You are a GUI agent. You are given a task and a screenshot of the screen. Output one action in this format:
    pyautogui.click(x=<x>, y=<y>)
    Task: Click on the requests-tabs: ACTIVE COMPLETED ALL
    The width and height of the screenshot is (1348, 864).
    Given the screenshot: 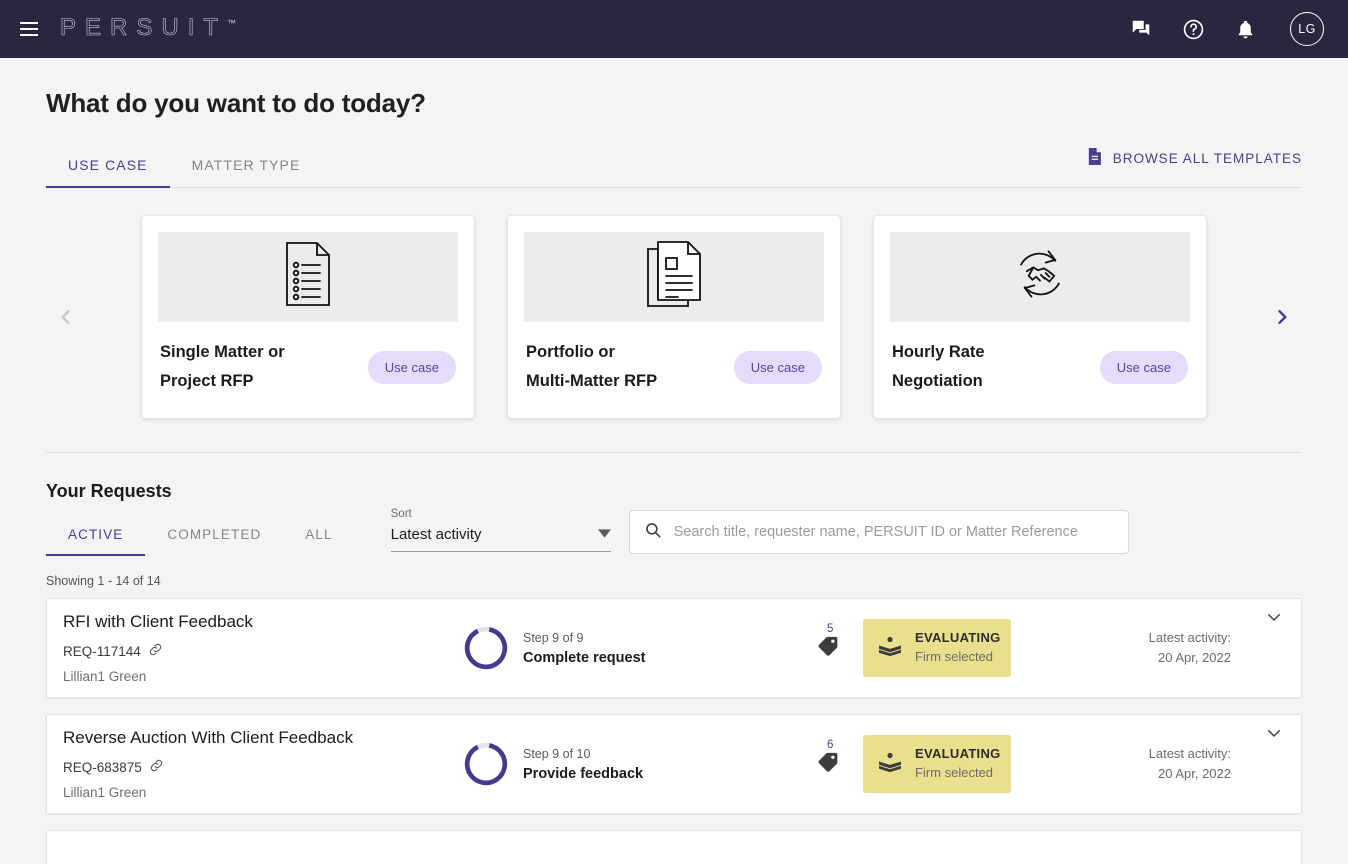 What is the action you would take?
    pyautogui.click(x=200, y=533)
    